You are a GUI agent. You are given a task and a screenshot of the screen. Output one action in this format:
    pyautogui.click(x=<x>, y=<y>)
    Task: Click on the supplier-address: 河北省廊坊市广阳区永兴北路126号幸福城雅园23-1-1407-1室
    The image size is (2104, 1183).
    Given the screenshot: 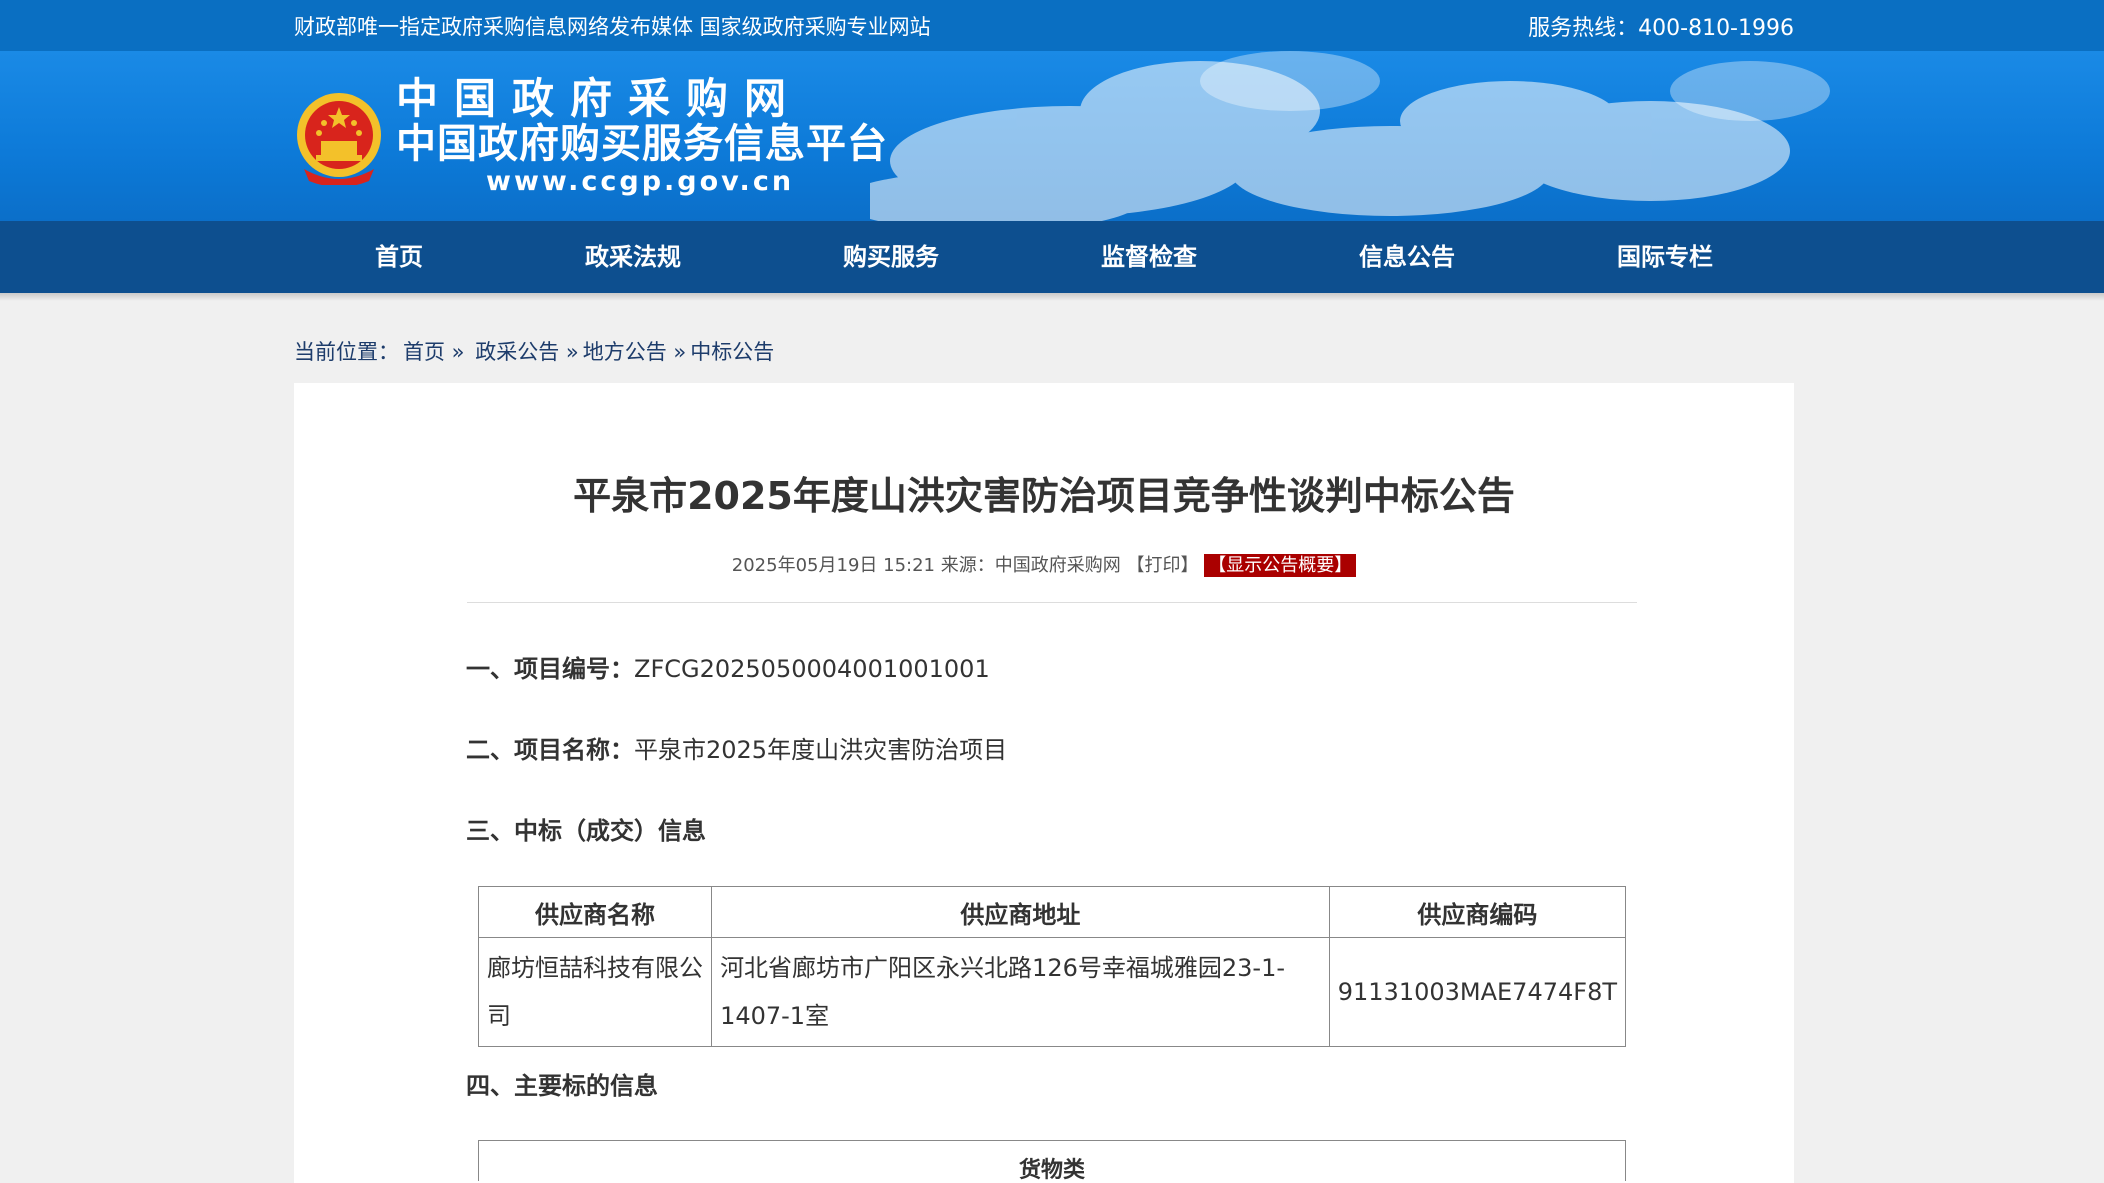 What is the action you would take?
    pyautogui.click(x=1020, y=992)
    